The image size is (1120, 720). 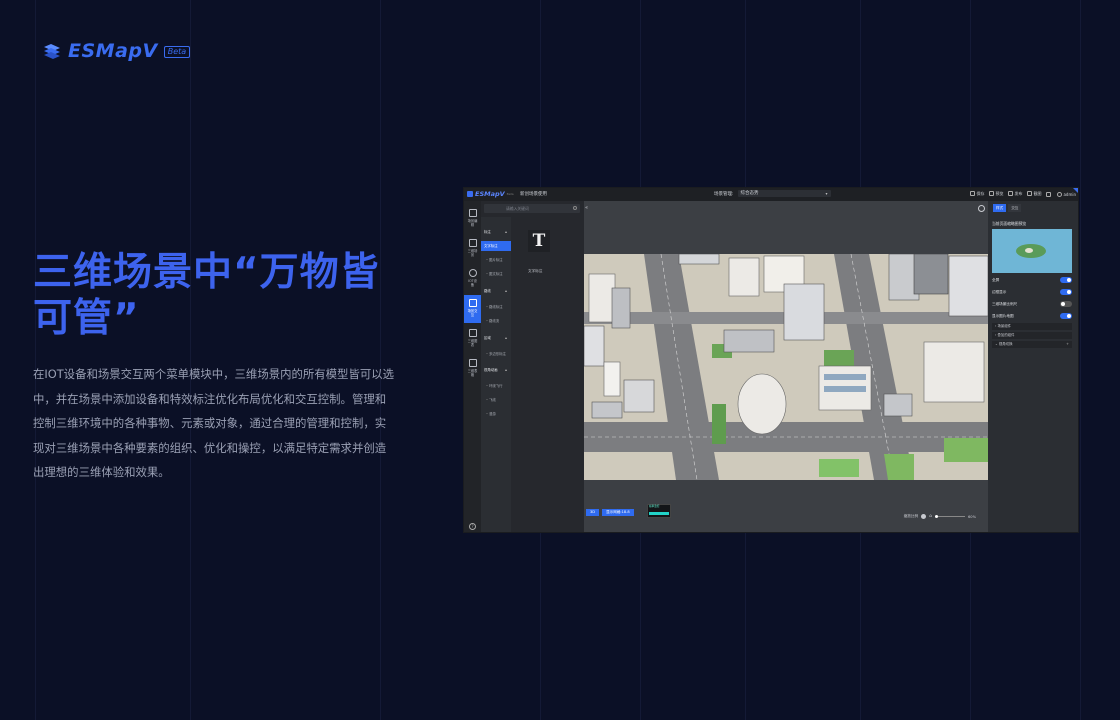 I want to click on download-button, so click(x=1049, y=194).